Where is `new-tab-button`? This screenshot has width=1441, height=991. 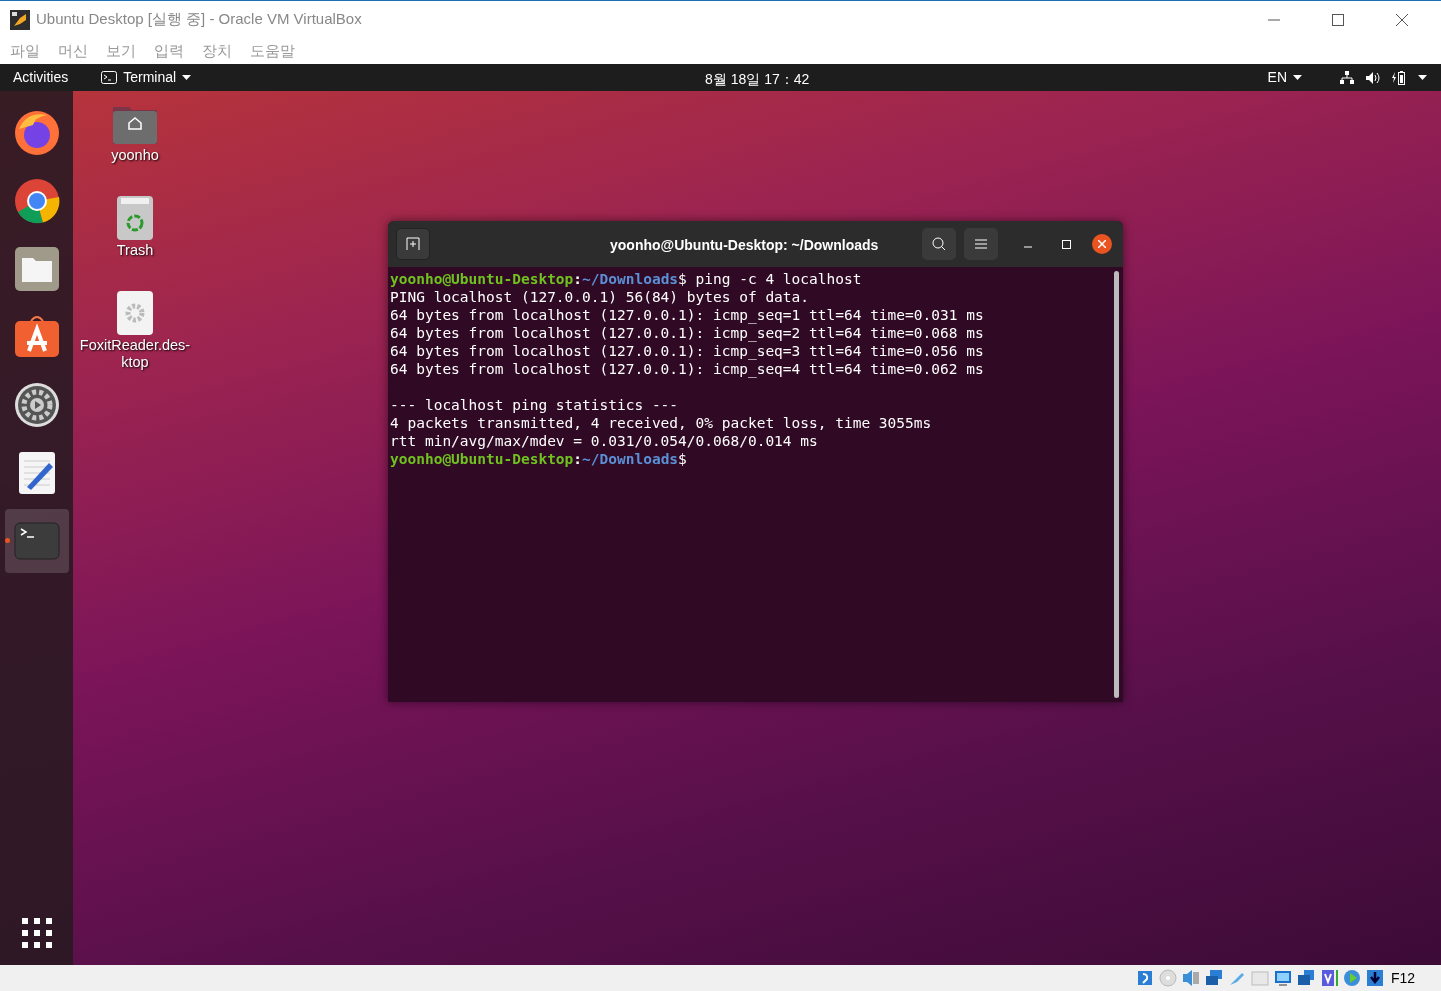 new-tab-button is located at coordinates (413, 244).